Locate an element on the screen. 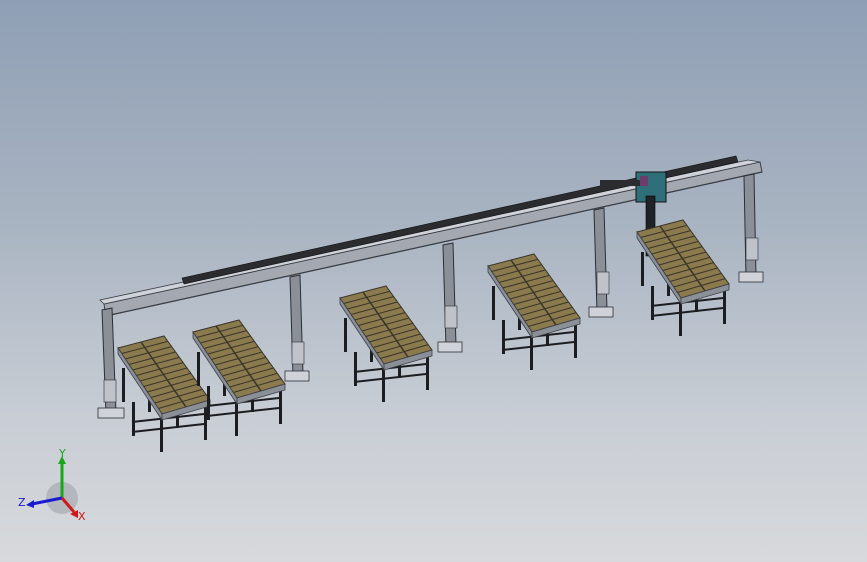 The height and width of the screenshot is (562, 867). x-axis-label: X is located at coordinates (82, 516).